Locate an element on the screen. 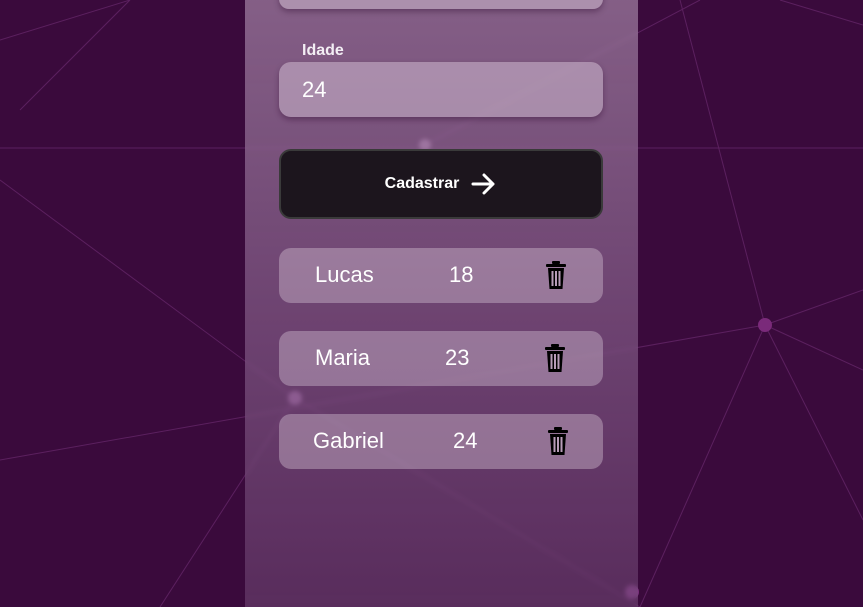  user-row: Lucas 18 is located at coordinates (441, 275).